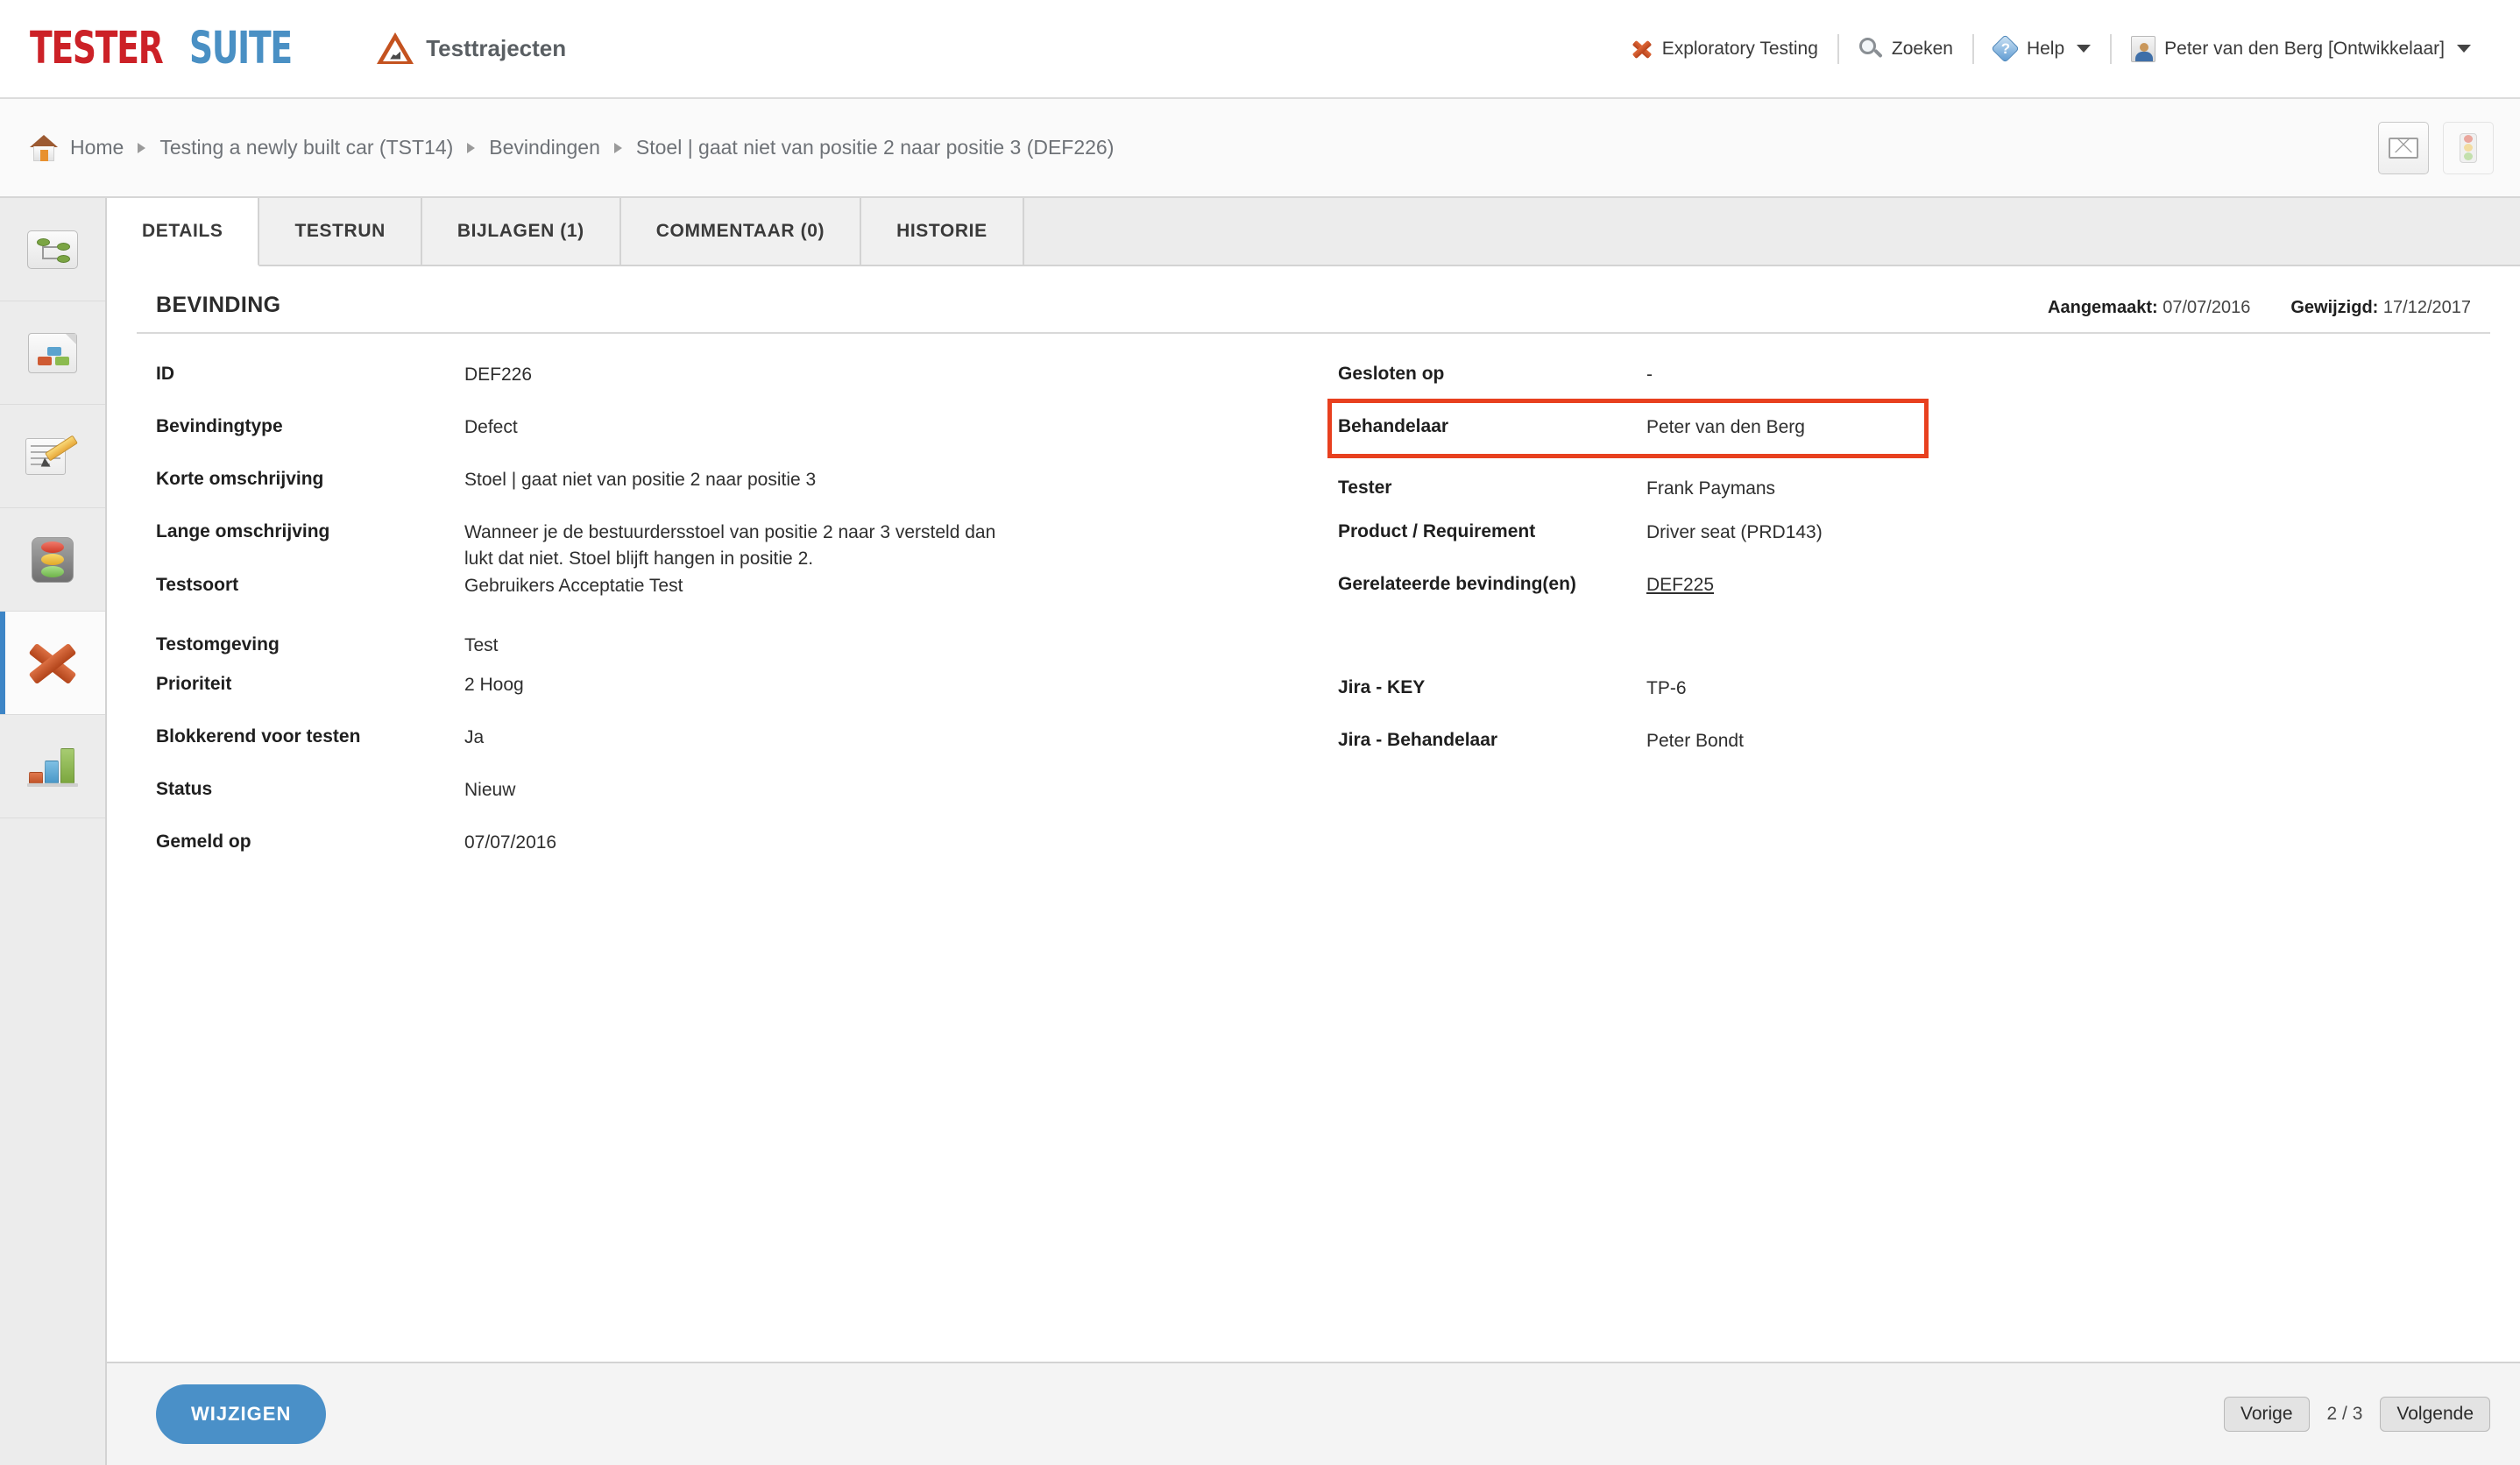 The width and height of the screenshot is (2520, 1465). What do you see at coordinates (734, 686) in the screenshot?
I see `field-row-prioriteit: Prioriteit 2 Hoog` at bounding box center [734, 686].